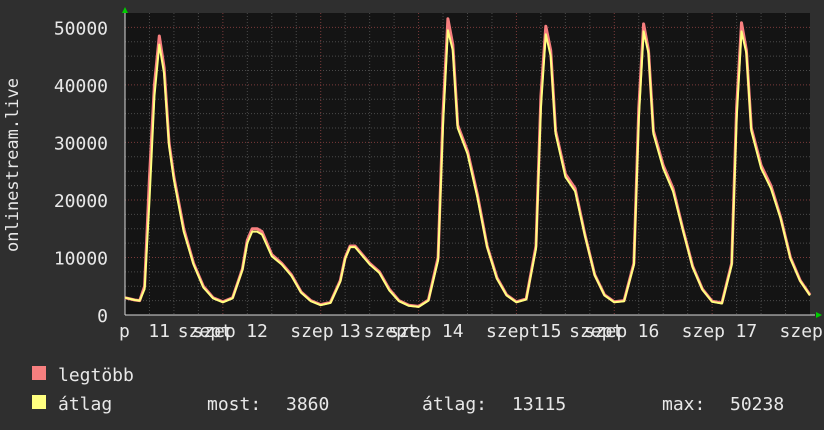 This screenshot has width=824, height=430. Describe the element at coordinates (85, 404) in the screenshot. I see `legend-label-atlag: átlag` at that location.